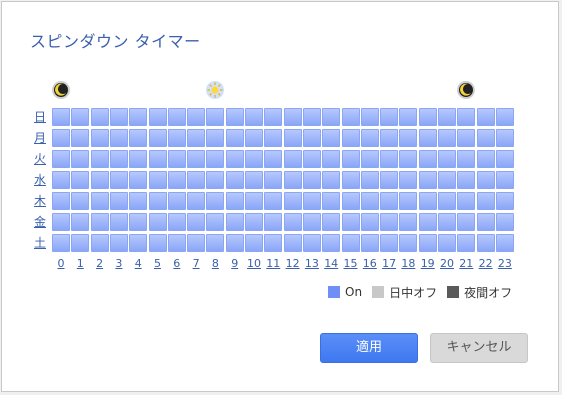 This screenshot has height=395, width=562. I want to click on hour-label: 23, so click(505, 263).